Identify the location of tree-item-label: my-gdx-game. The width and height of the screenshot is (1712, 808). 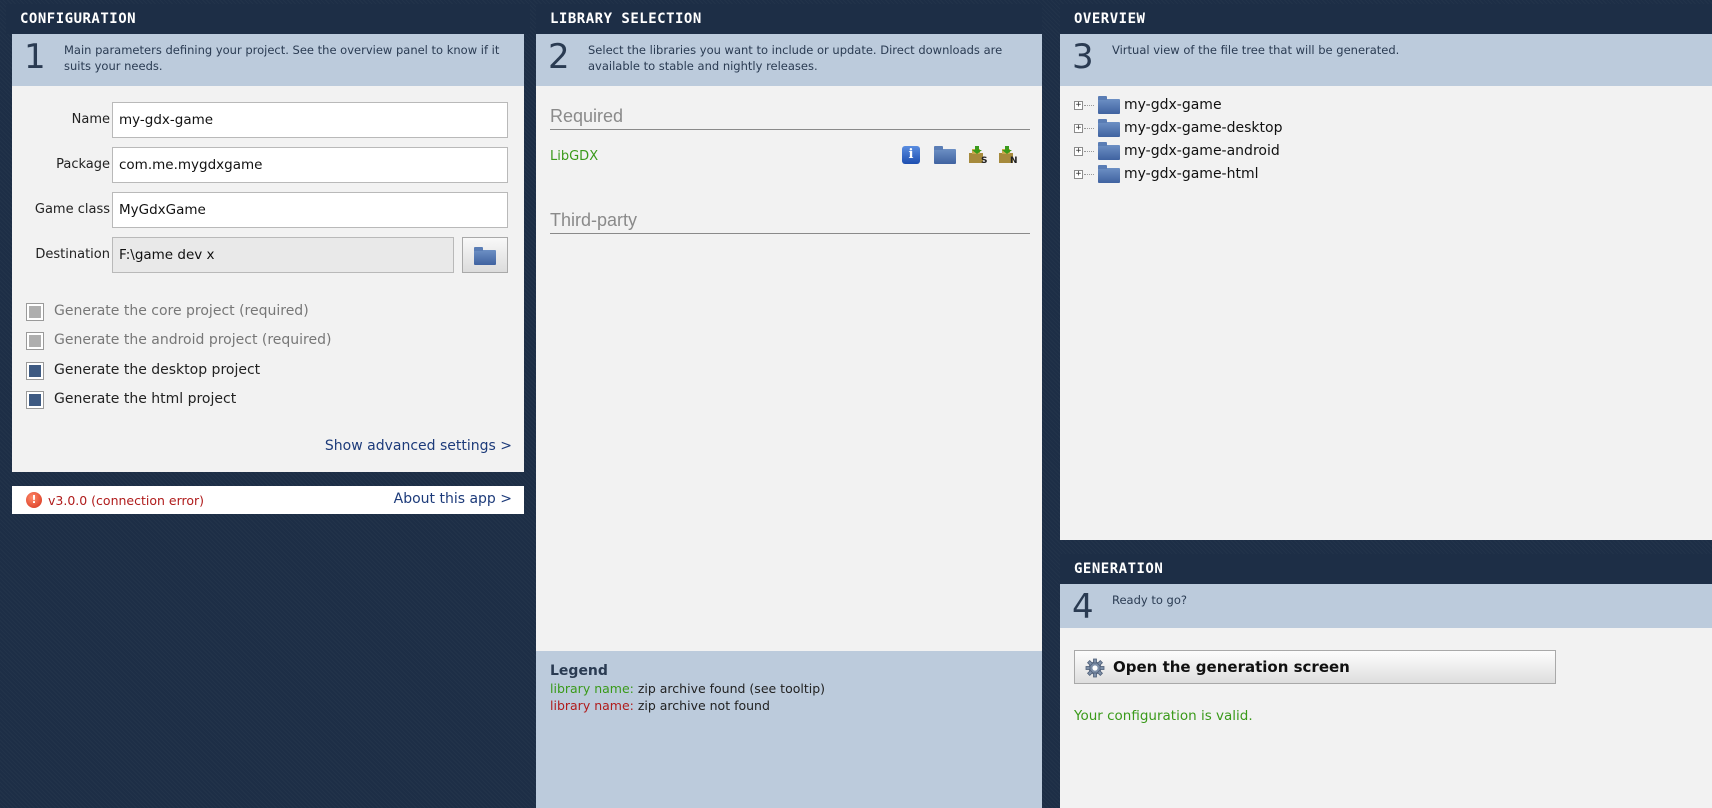
(1173, 105).